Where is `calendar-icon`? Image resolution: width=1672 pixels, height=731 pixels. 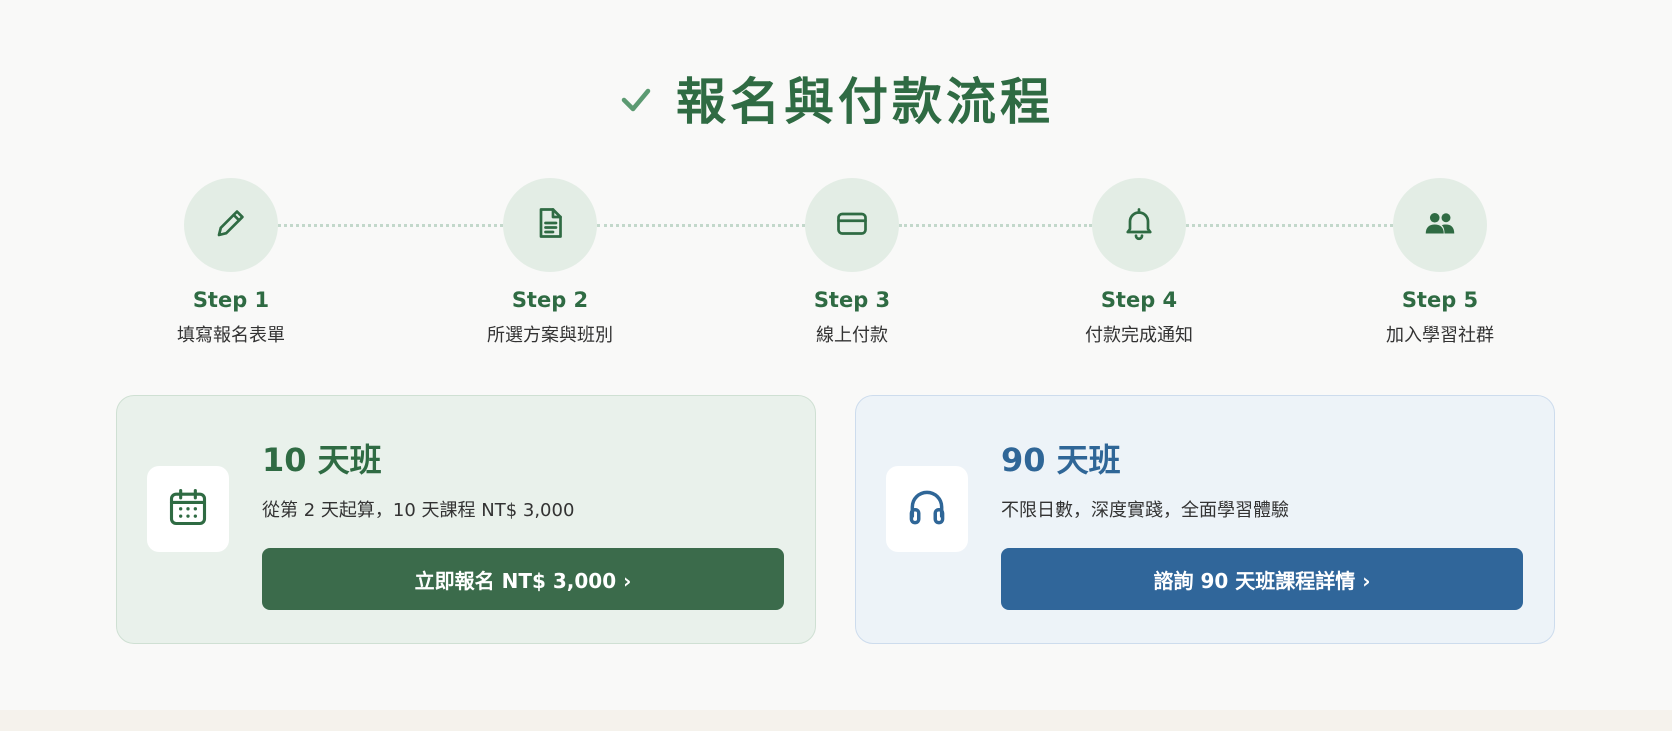 calendar-icon is located at coordinates (188, 509).